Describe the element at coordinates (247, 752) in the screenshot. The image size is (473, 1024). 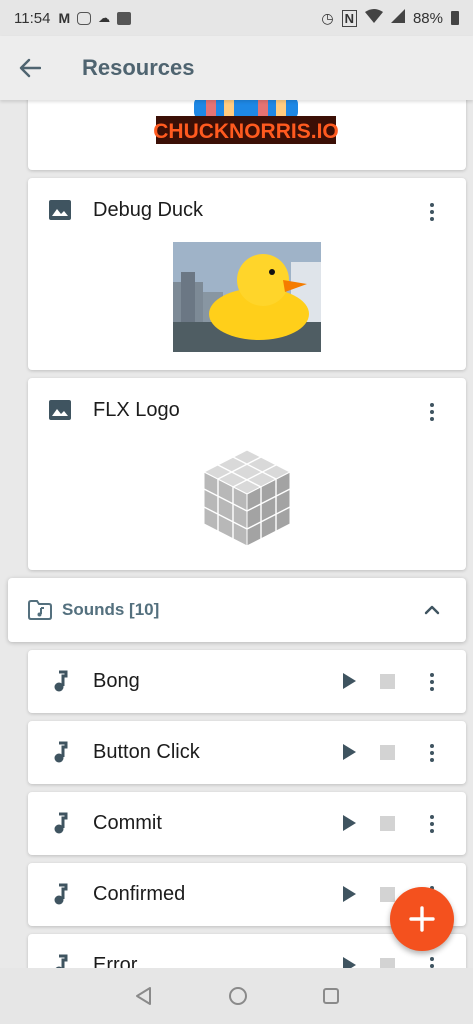
I see `sound-row-button-click: Button Click` at that location.